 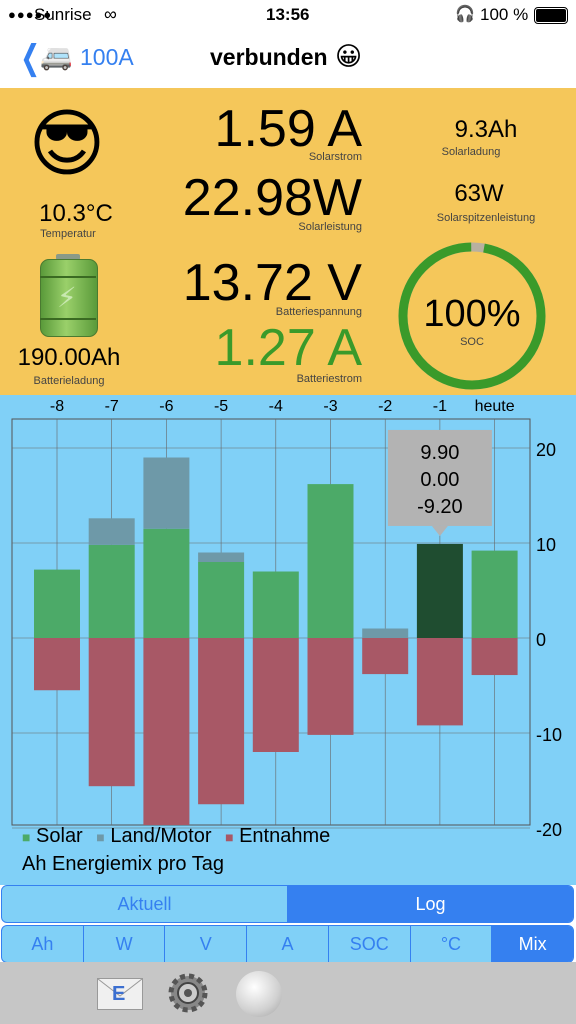 I want to click on navigation-bar: ❮ 🚐 100A verbunden 😀, so click(x=288, y=59).